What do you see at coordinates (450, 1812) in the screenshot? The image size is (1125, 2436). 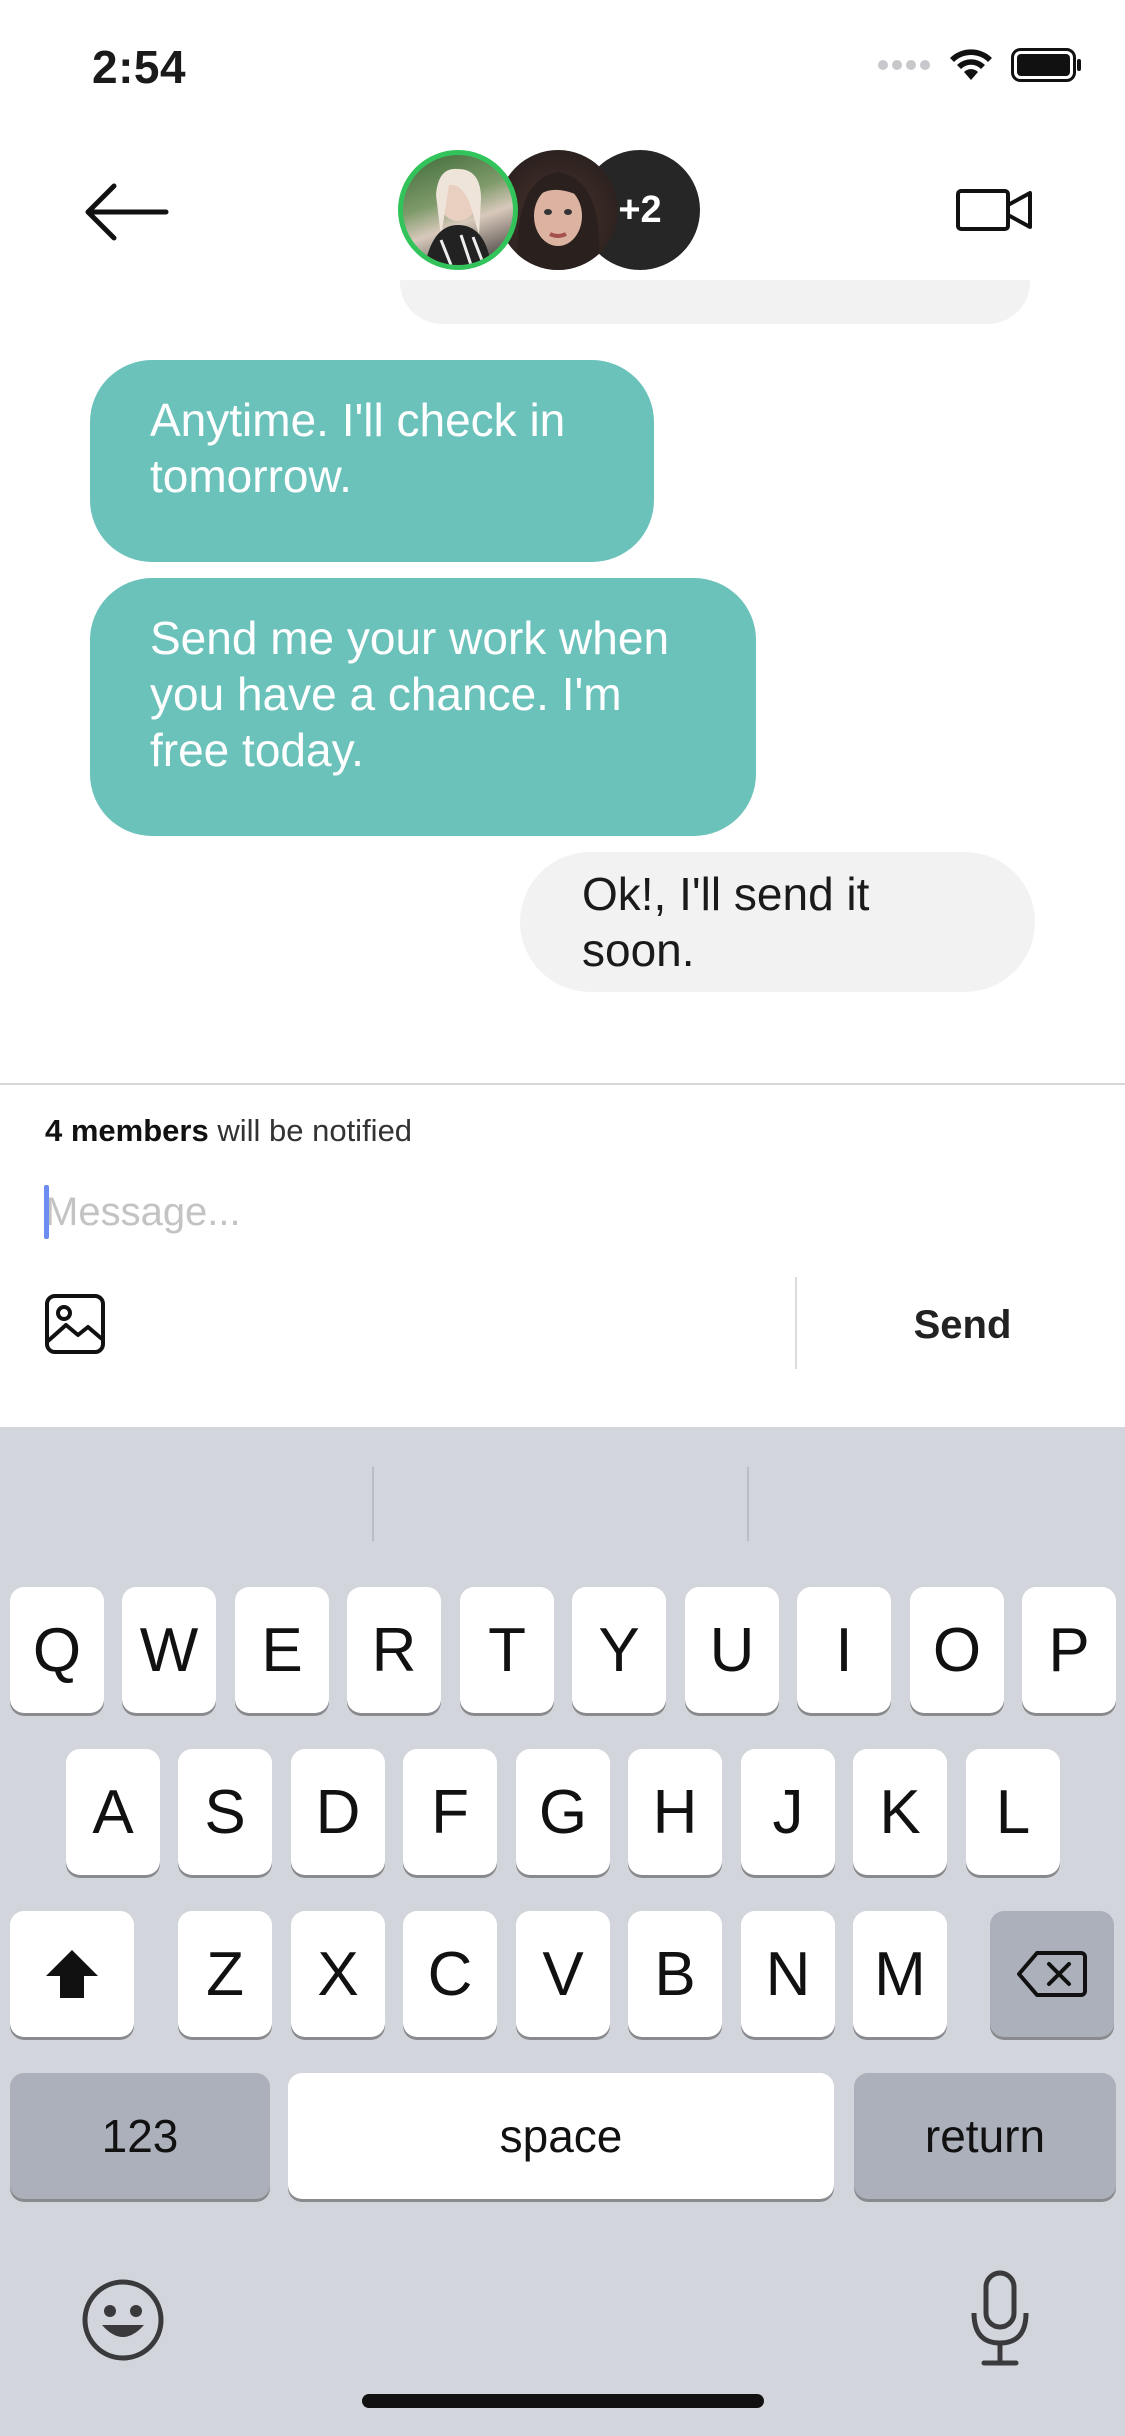 I see `key-f: F` at bounding box center [450, 1812].